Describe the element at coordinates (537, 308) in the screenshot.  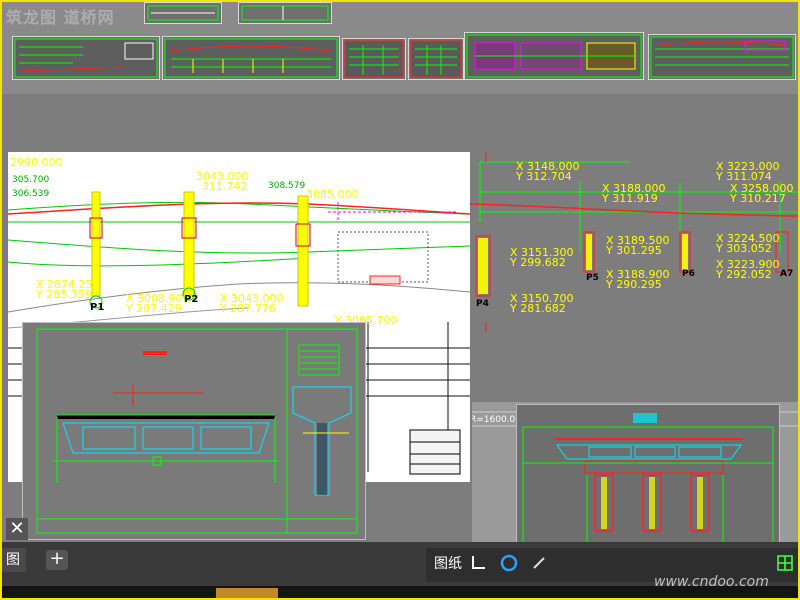
I see `coord-label: Y 281.682` at that location.